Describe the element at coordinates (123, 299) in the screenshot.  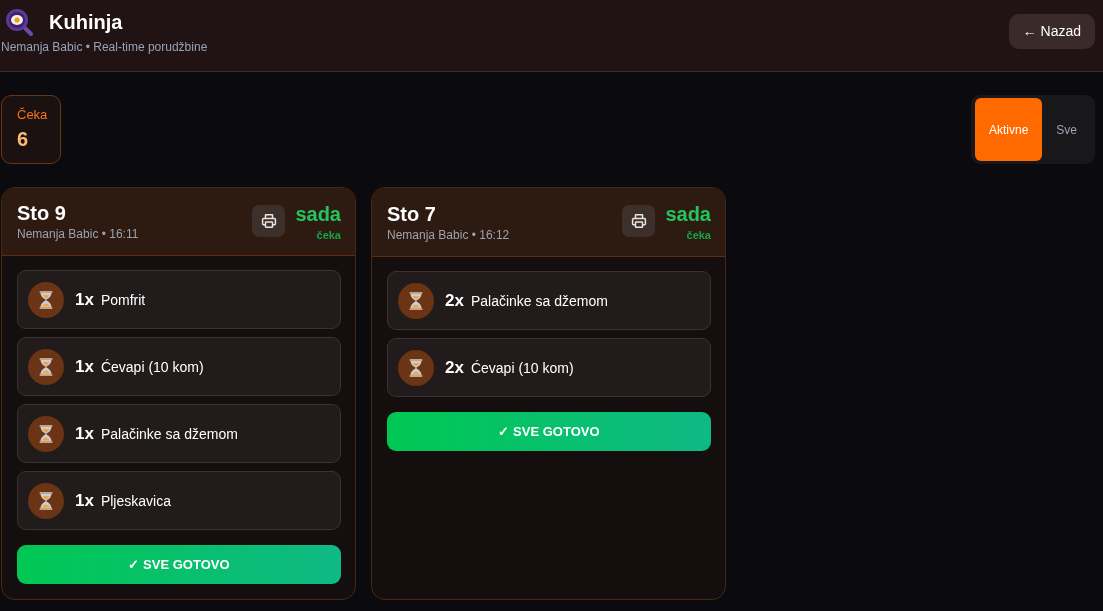
I see `item-name: Pomfrit` at that location.